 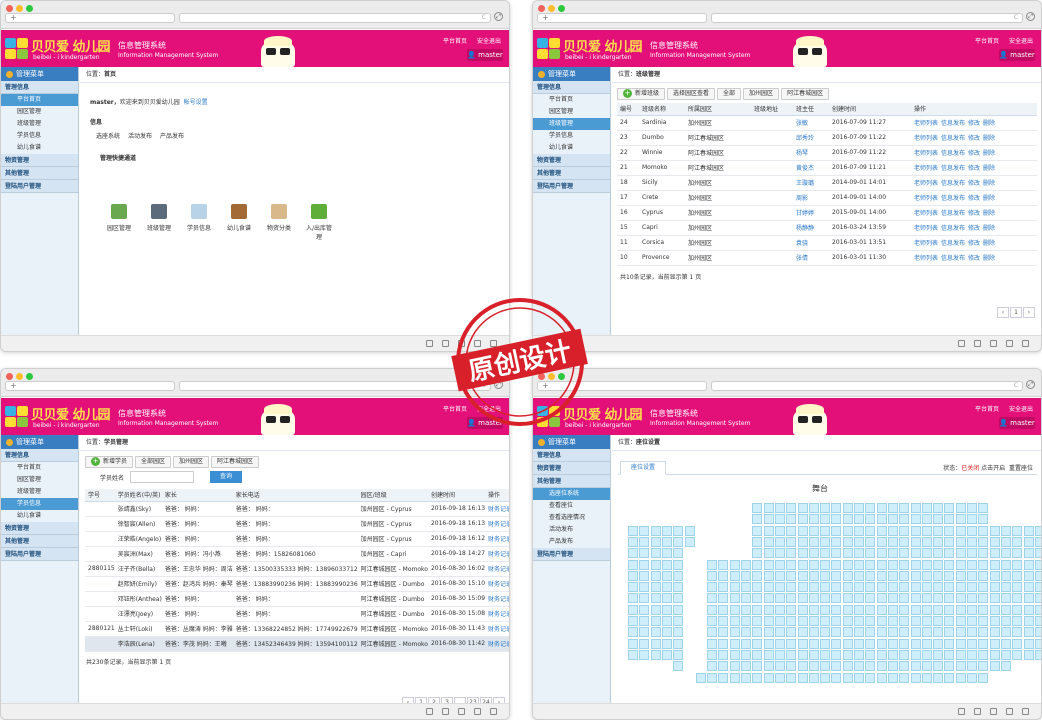 I want to click on row-action-link: 老师列表, so click(x=926, y=153).